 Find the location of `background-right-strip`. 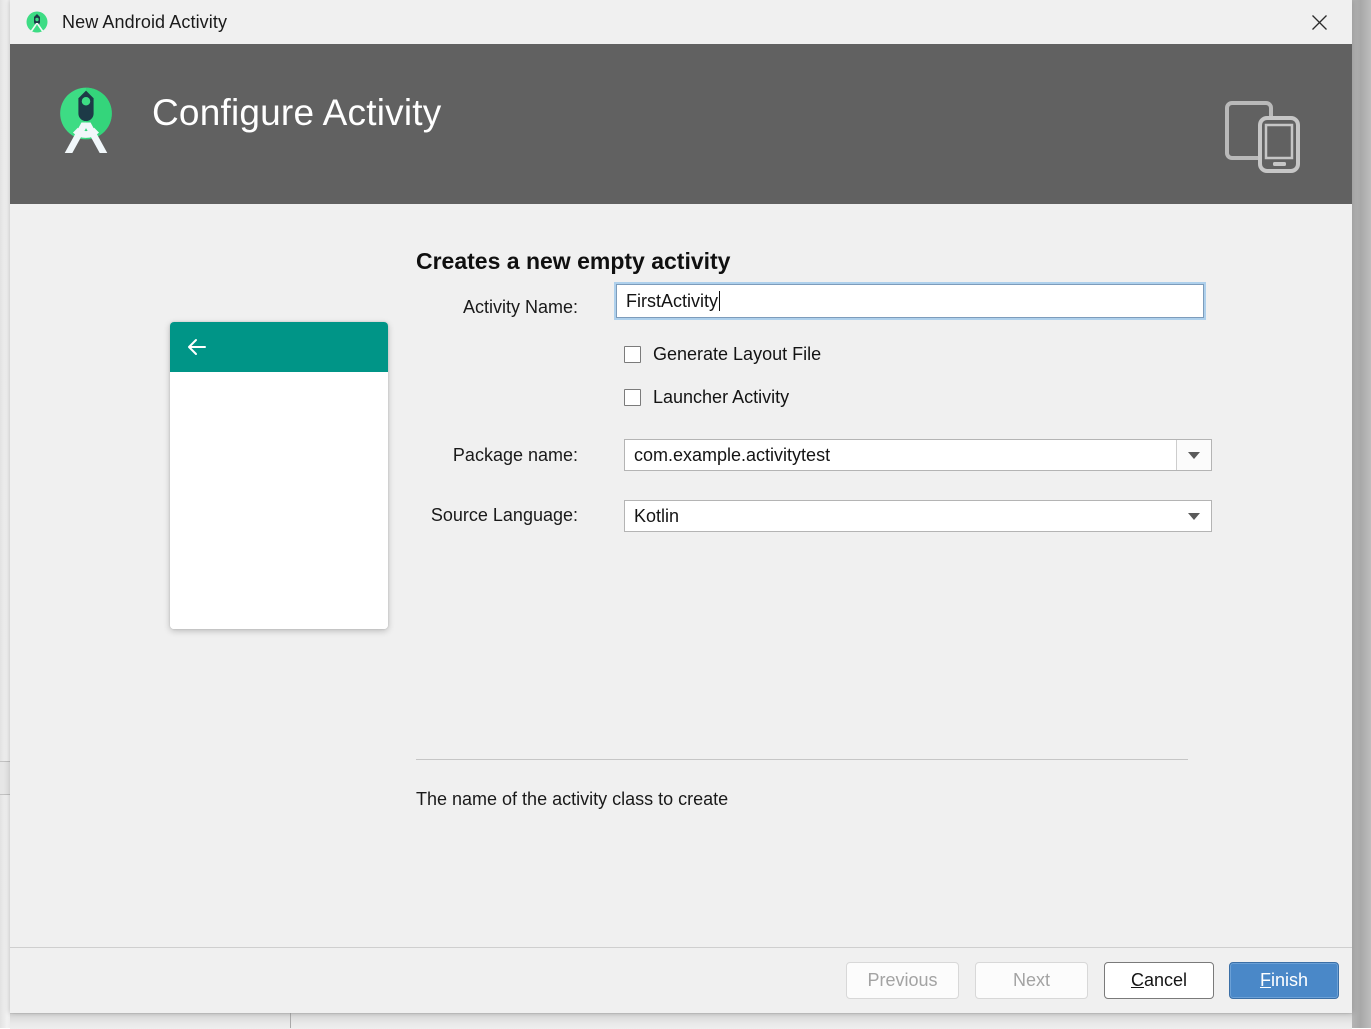

background-right-strip is located at coordinates (1361, 514).